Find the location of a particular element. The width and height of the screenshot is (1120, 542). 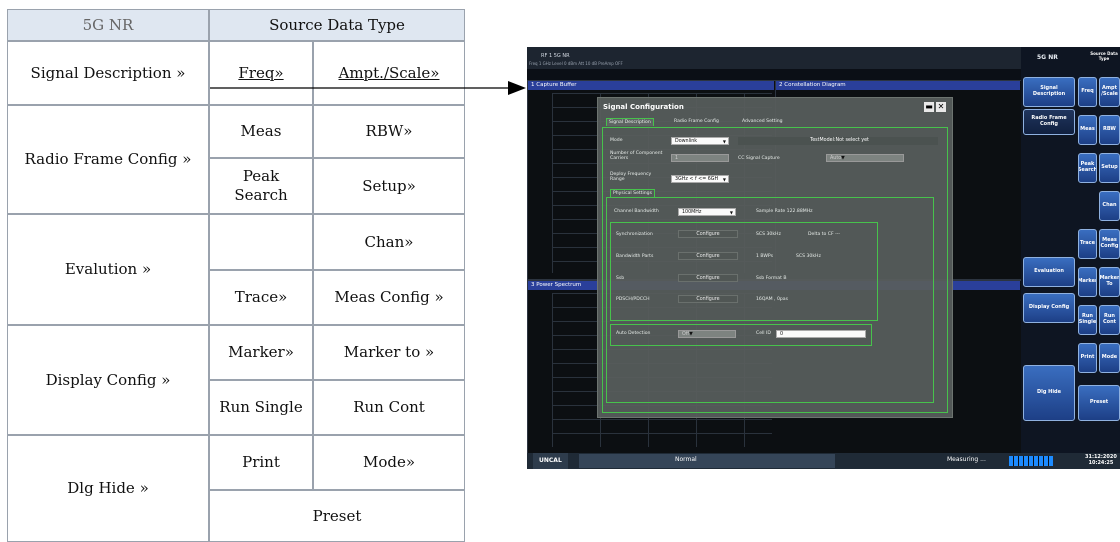

sk-run-single: Run Single is located at coordinates (1087, 320).